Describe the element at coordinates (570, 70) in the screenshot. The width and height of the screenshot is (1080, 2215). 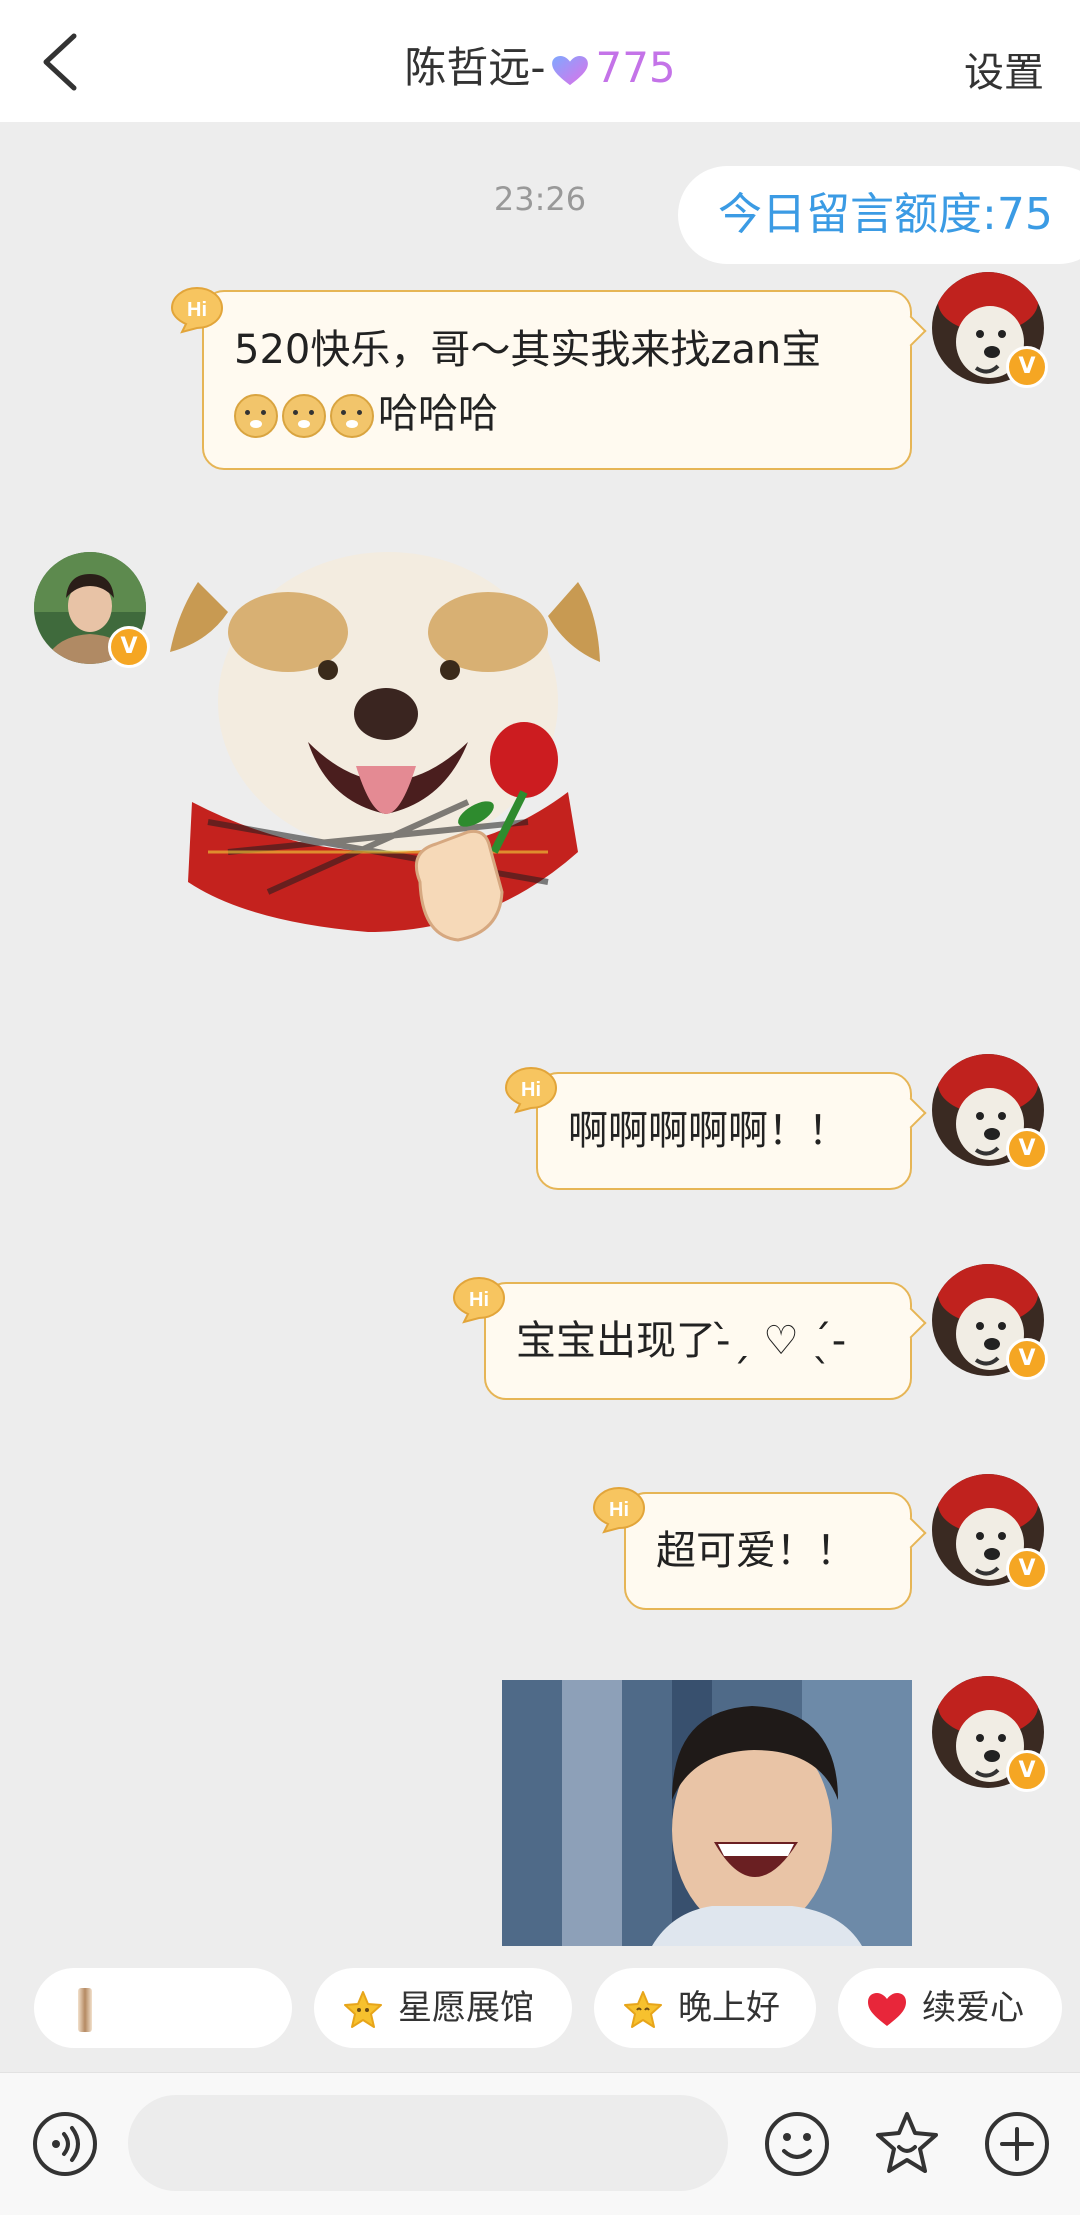
I see `gradient-heart-icon` at that location.